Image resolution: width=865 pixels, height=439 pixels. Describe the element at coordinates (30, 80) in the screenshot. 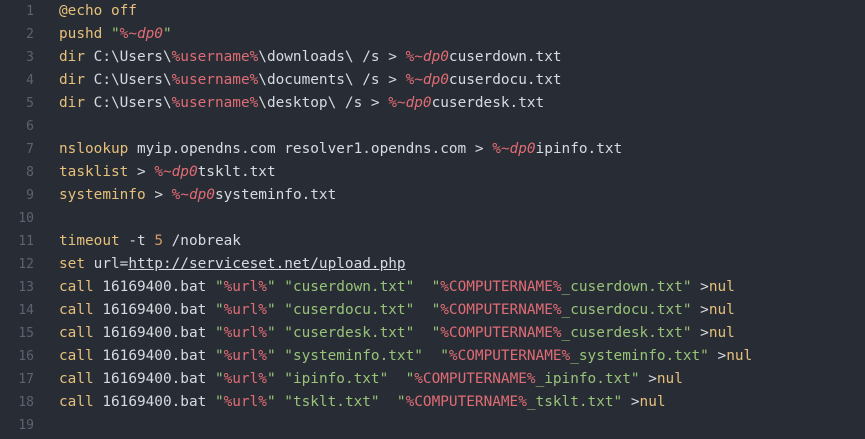

I see `line-number: 4` at that location.